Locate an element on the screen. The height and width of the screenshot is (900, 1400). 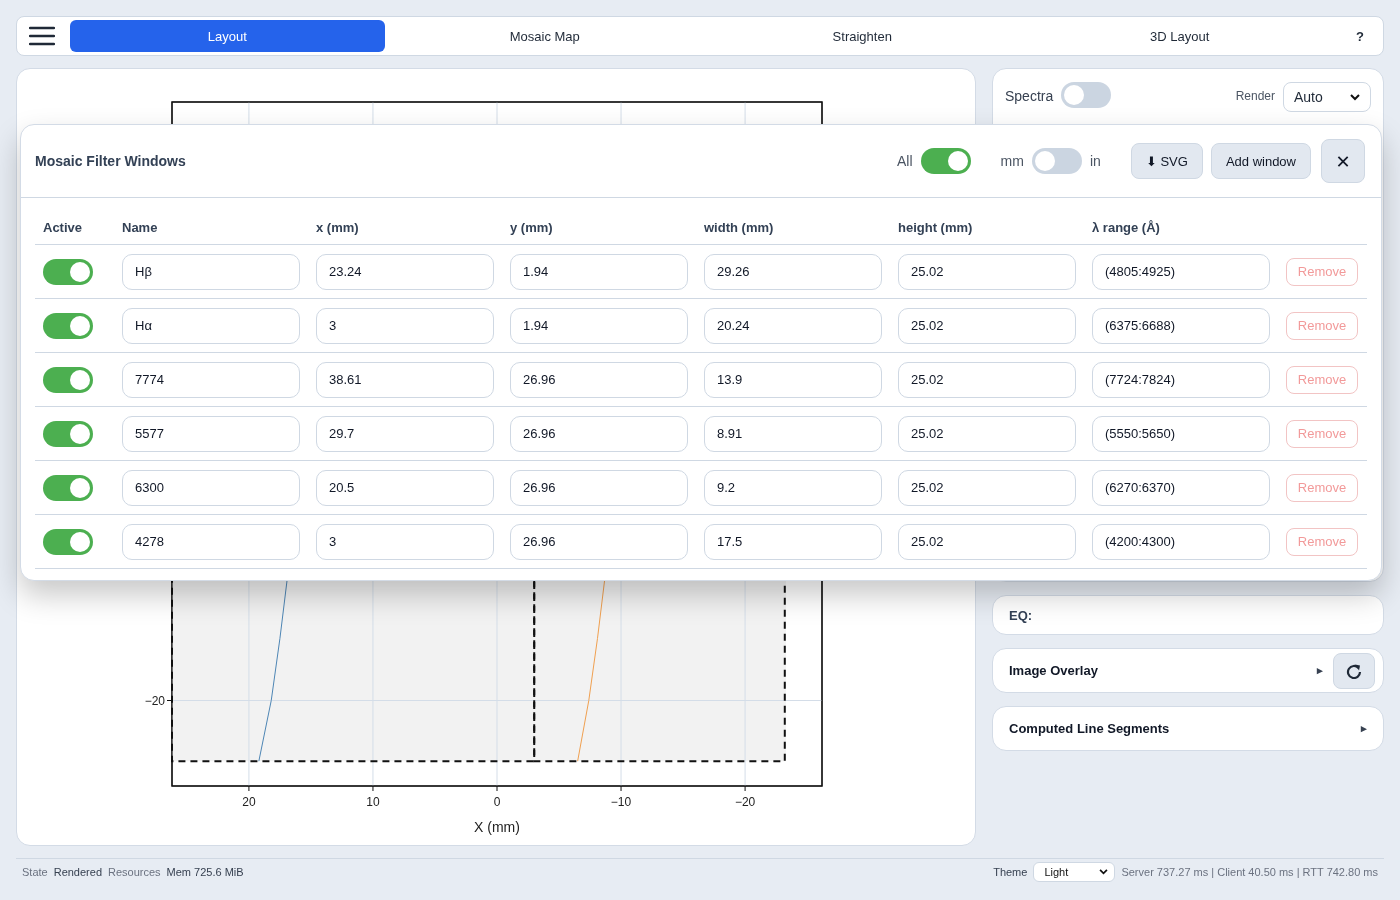
section-title: Image Overlay is located at coordinates (1054, 670).